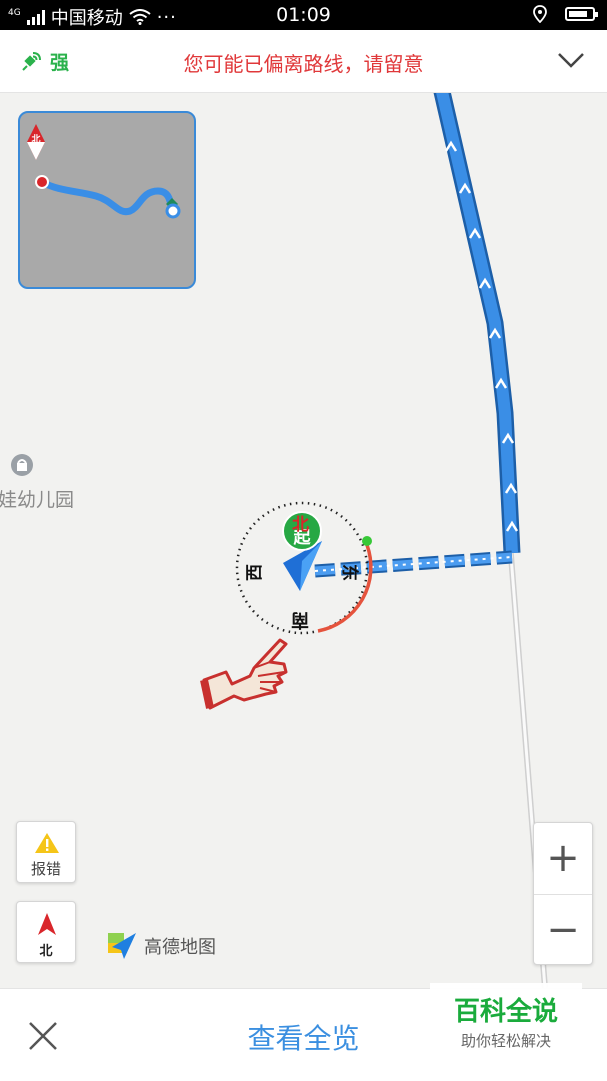 This screenshot has width=607, height=1081. Describe the element at coordinates (349, 572) in the screenshot. I see `compass-east: 东` at that location.